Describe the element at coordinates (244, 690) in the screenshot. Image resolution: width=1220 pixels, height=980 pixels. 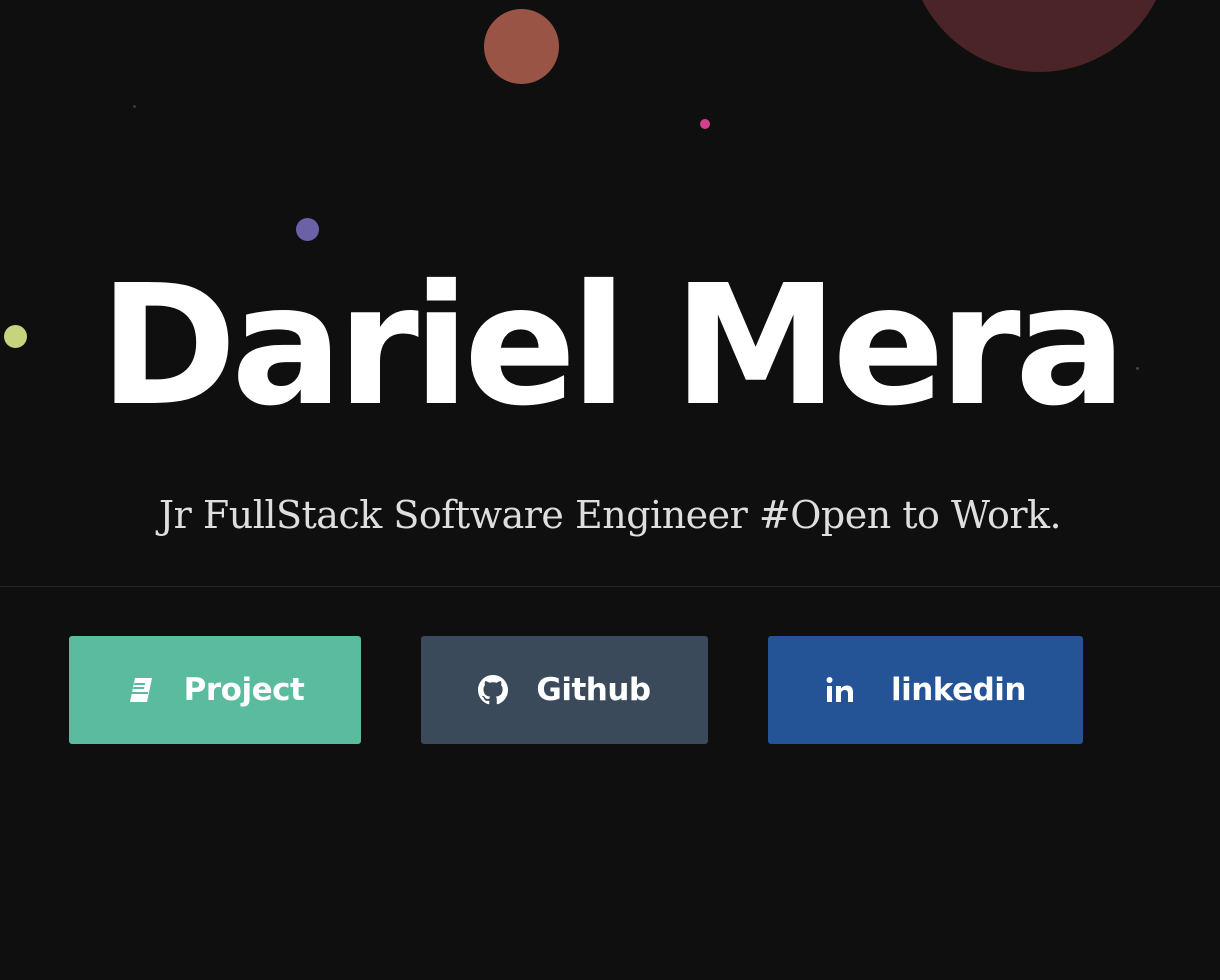
I see `project-button-label: Project` at that location.